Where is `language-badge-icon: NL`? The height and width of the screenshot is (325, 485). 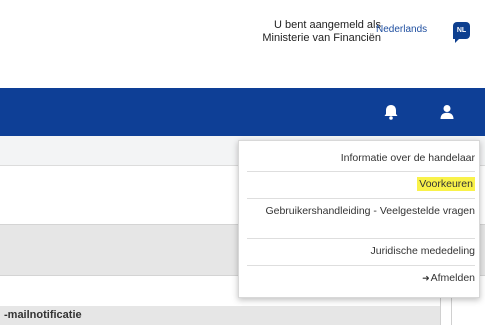 language-badge-icon: NL is located at coordinates (461, 32).